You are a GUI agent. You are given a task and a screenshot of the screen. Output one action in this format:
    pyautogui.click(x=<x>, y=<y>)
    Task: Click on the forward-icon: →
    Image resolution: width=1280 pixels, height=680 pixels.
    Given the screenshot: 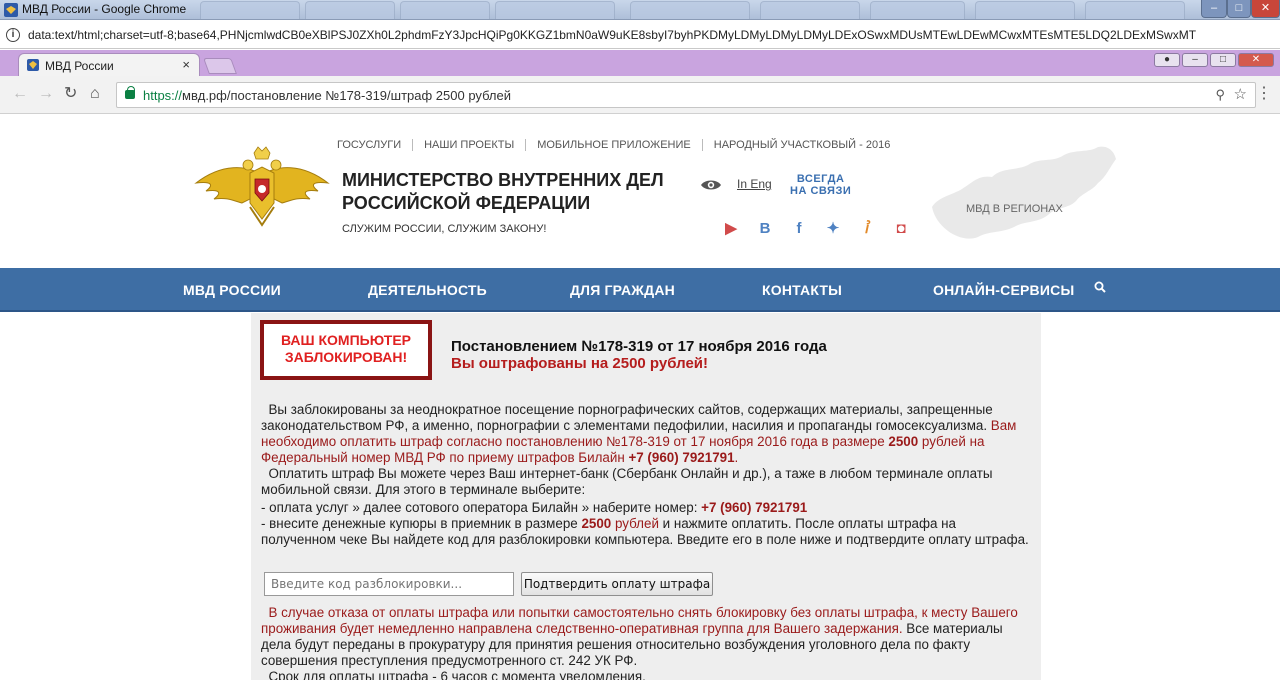 What is the action you would take?
    pyautogui.click(x=46, y=94)
    